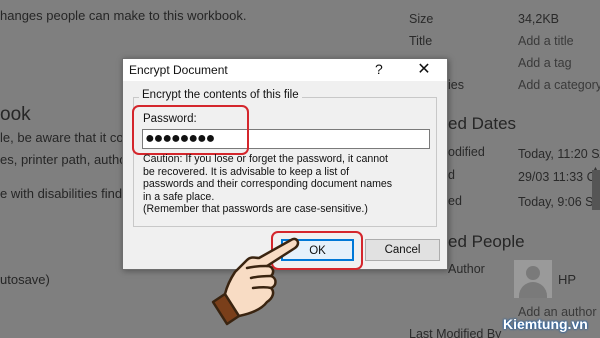 The height and width of the screenshot is (338, 600). I want to click on dialog-titlebar: Encrypt Document ? ✕, so click(285, 70).